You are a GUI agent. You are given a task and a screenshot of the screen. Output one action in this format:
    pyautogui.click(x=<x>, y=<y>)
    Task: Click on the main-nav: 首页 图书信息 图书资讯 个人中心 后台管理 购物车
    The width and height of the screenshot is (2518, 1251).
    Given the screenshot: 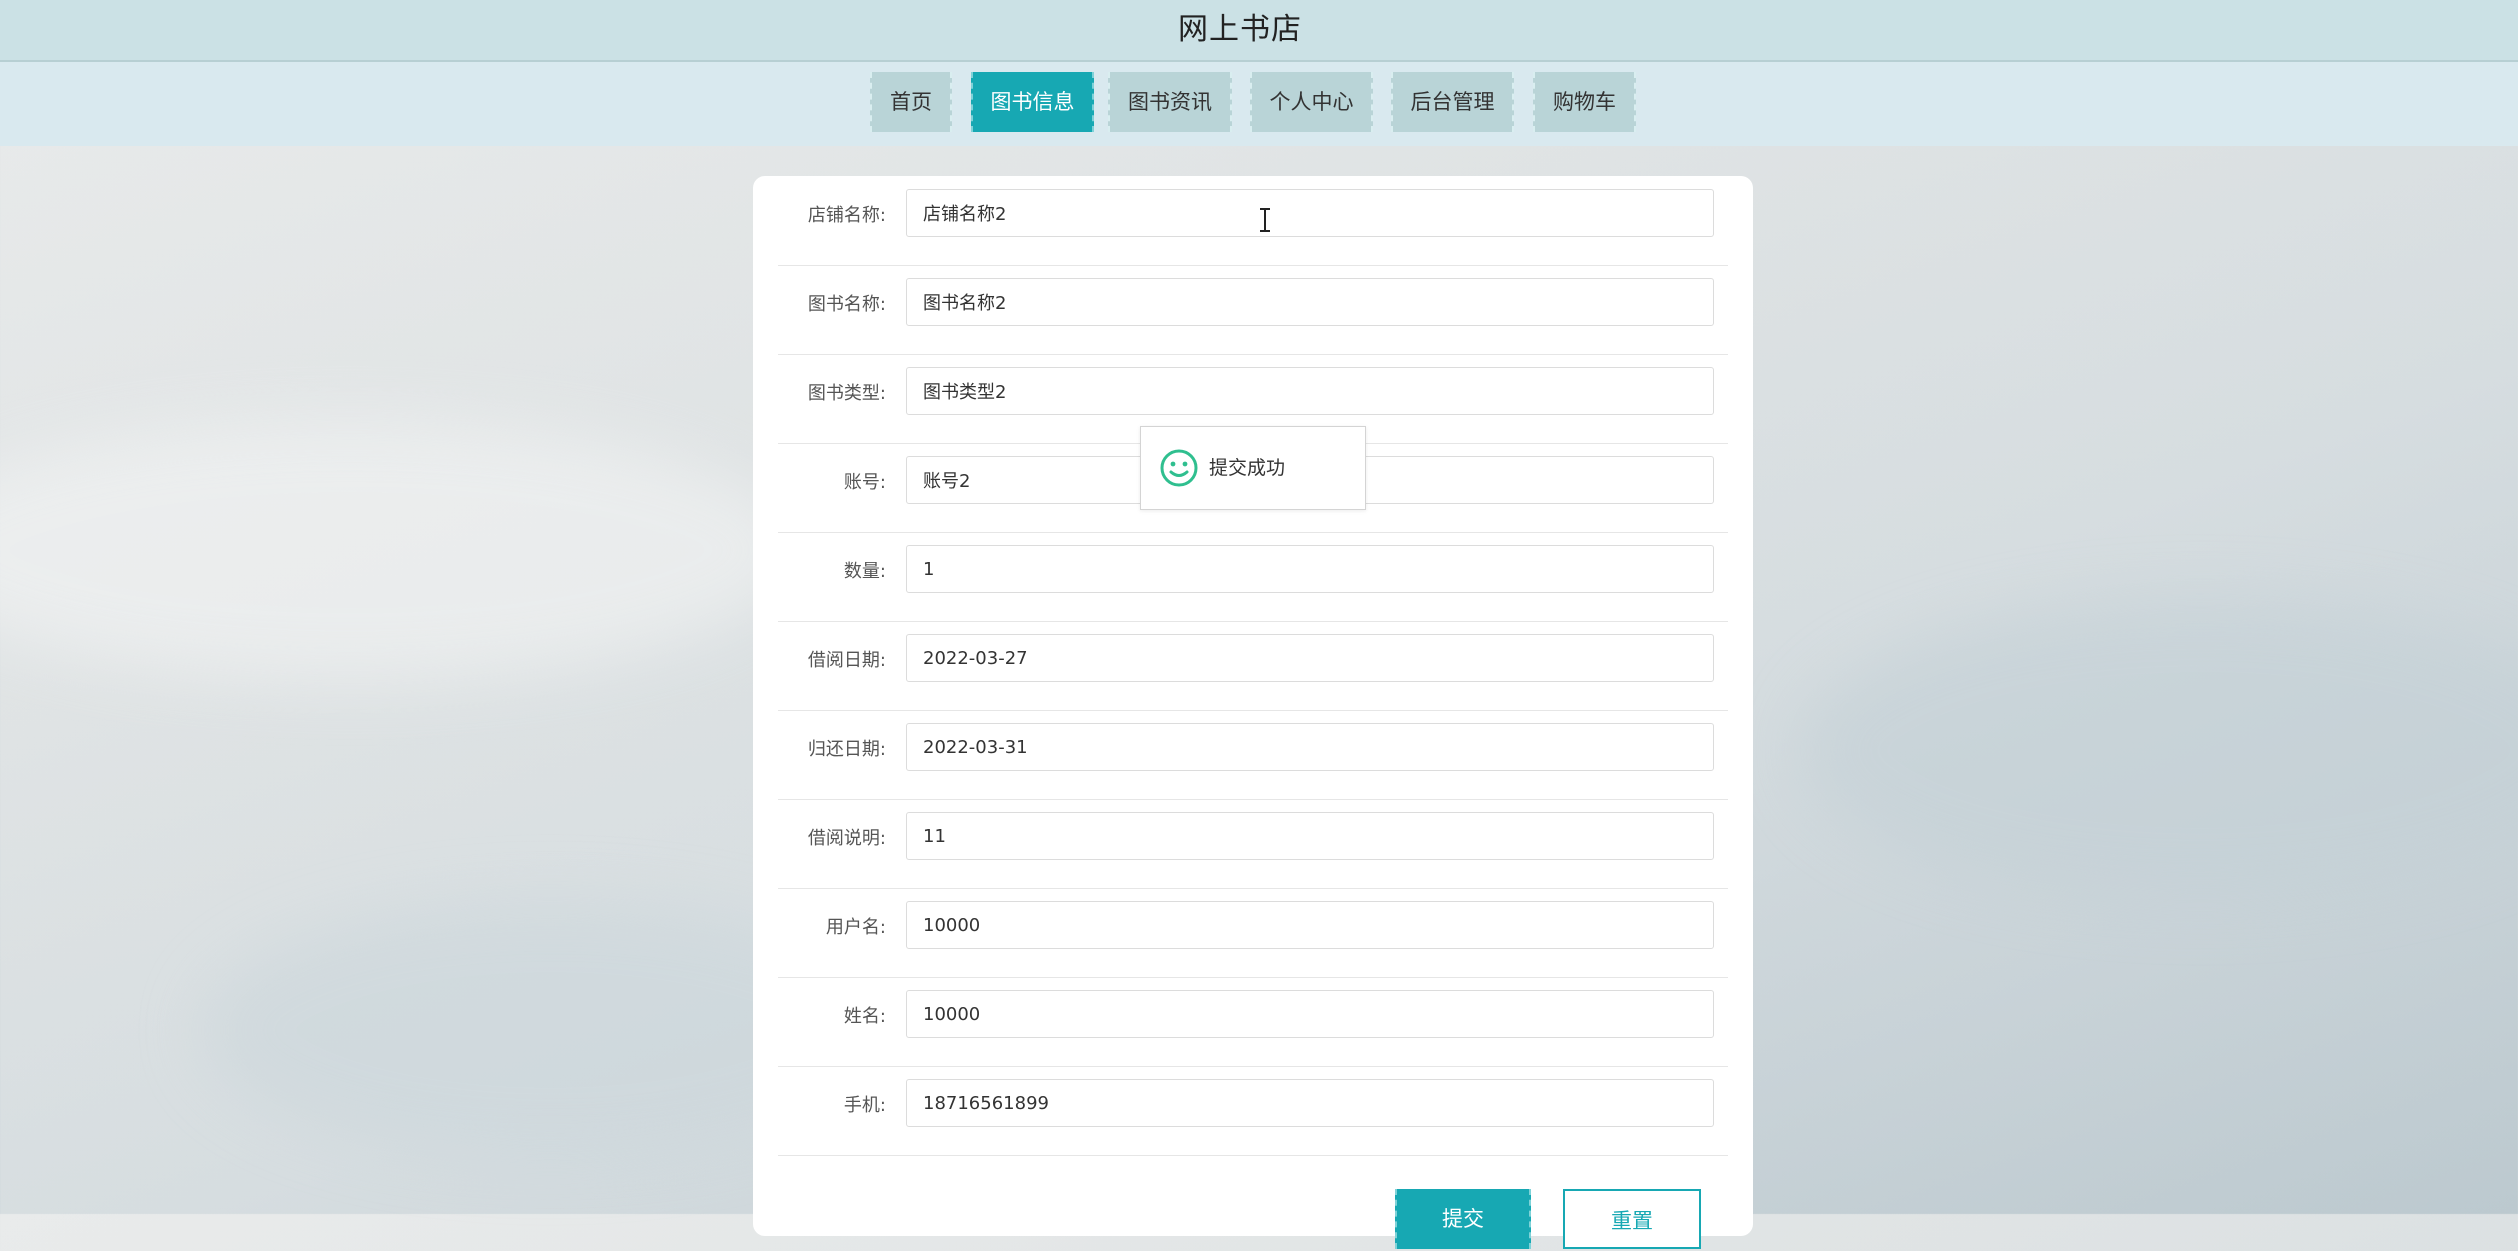 What is the action you would take?
    pyautogui.click(x=1259, y=104)
    